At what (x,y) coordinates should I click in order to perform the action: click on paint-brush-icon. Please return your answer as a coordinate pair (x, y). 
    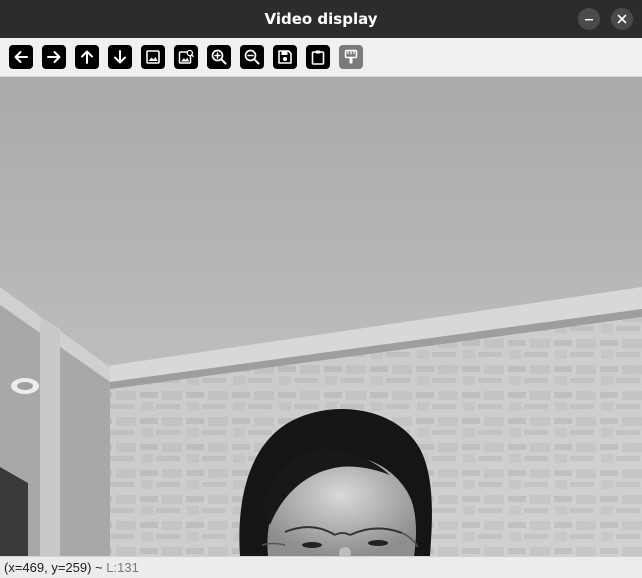
    Looking at the image, I should click on (351, 56).